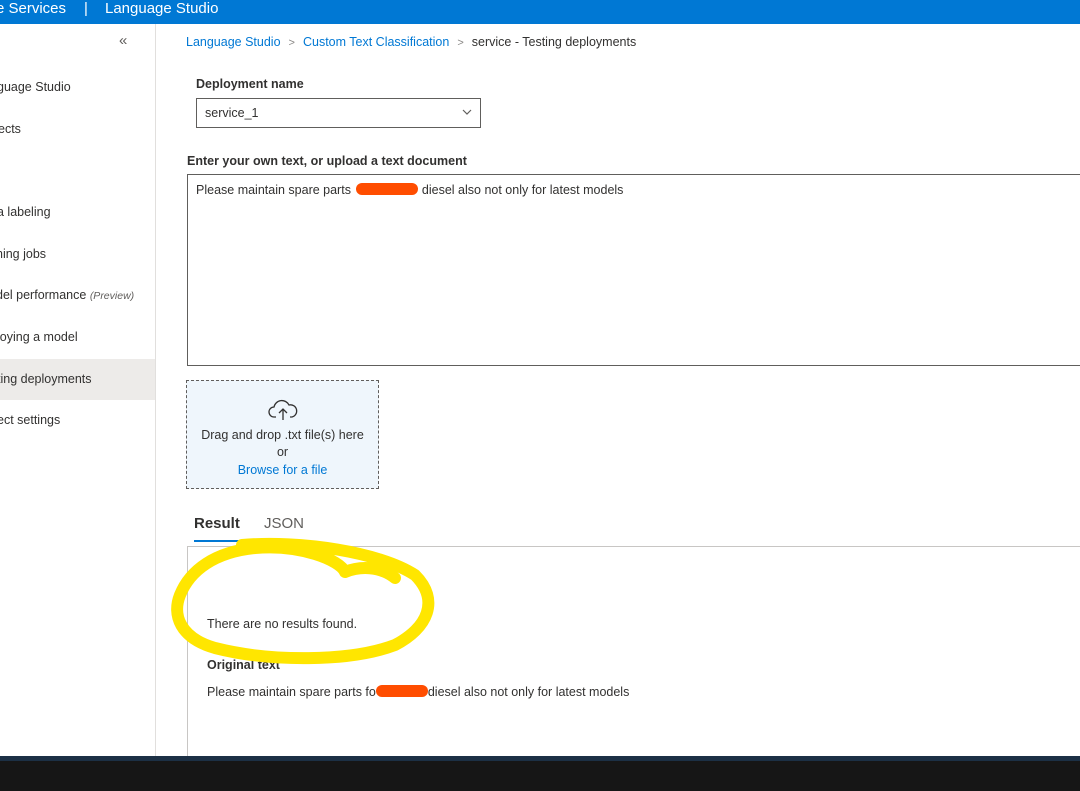 This screenshot has width=1080, height=791. What do you see at coordinates (30, 420) in the screenshot?
I see `sidebar-item-label: ect settings` at bounding box center [30, 420].